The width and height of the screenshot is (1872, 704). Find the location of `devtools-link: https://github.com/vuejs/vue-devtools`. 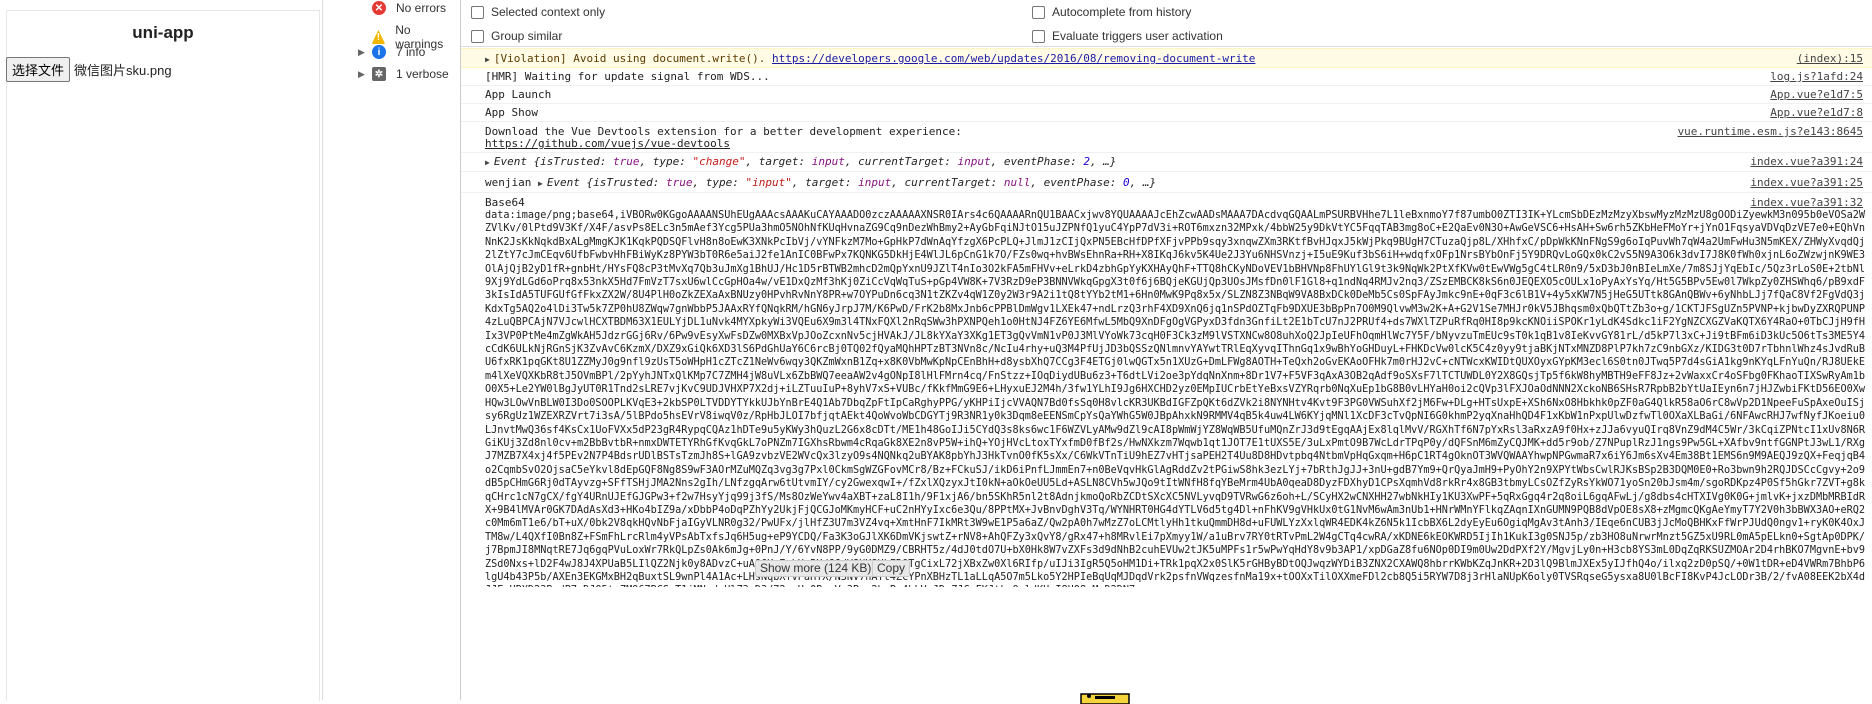

devtools-link: https://github.com/vuejs/vue-devtools is located at coordinates (607, 143).